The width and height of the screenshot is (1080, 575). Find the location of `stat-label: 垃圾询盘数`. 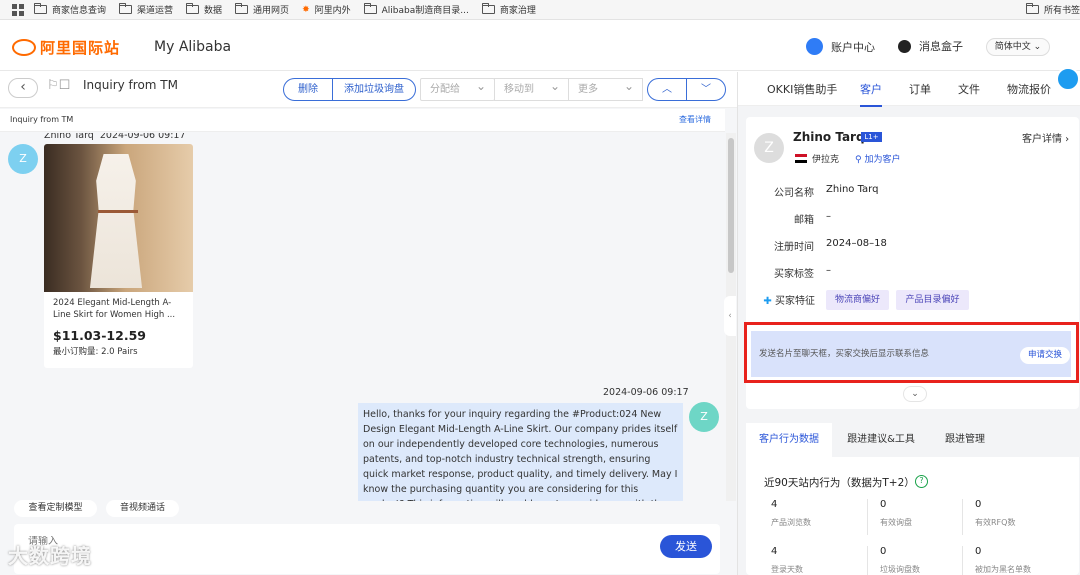

stat-label: 垃圾询盘数 is located at coordinates (900, 569).